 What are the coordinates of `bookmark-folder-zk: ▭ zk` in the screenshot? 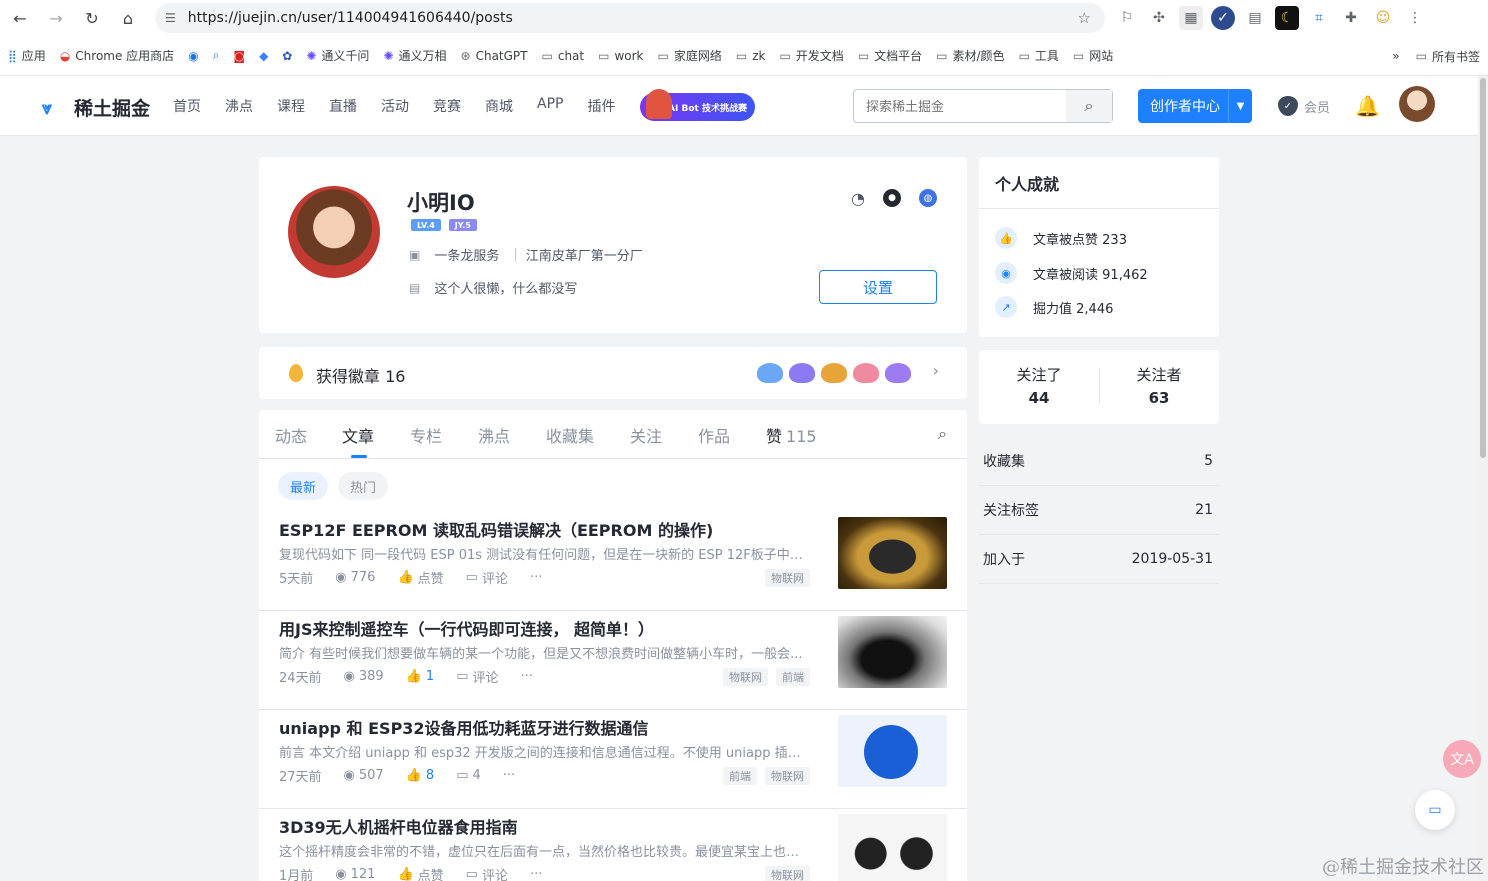 It's located at (751, 56).